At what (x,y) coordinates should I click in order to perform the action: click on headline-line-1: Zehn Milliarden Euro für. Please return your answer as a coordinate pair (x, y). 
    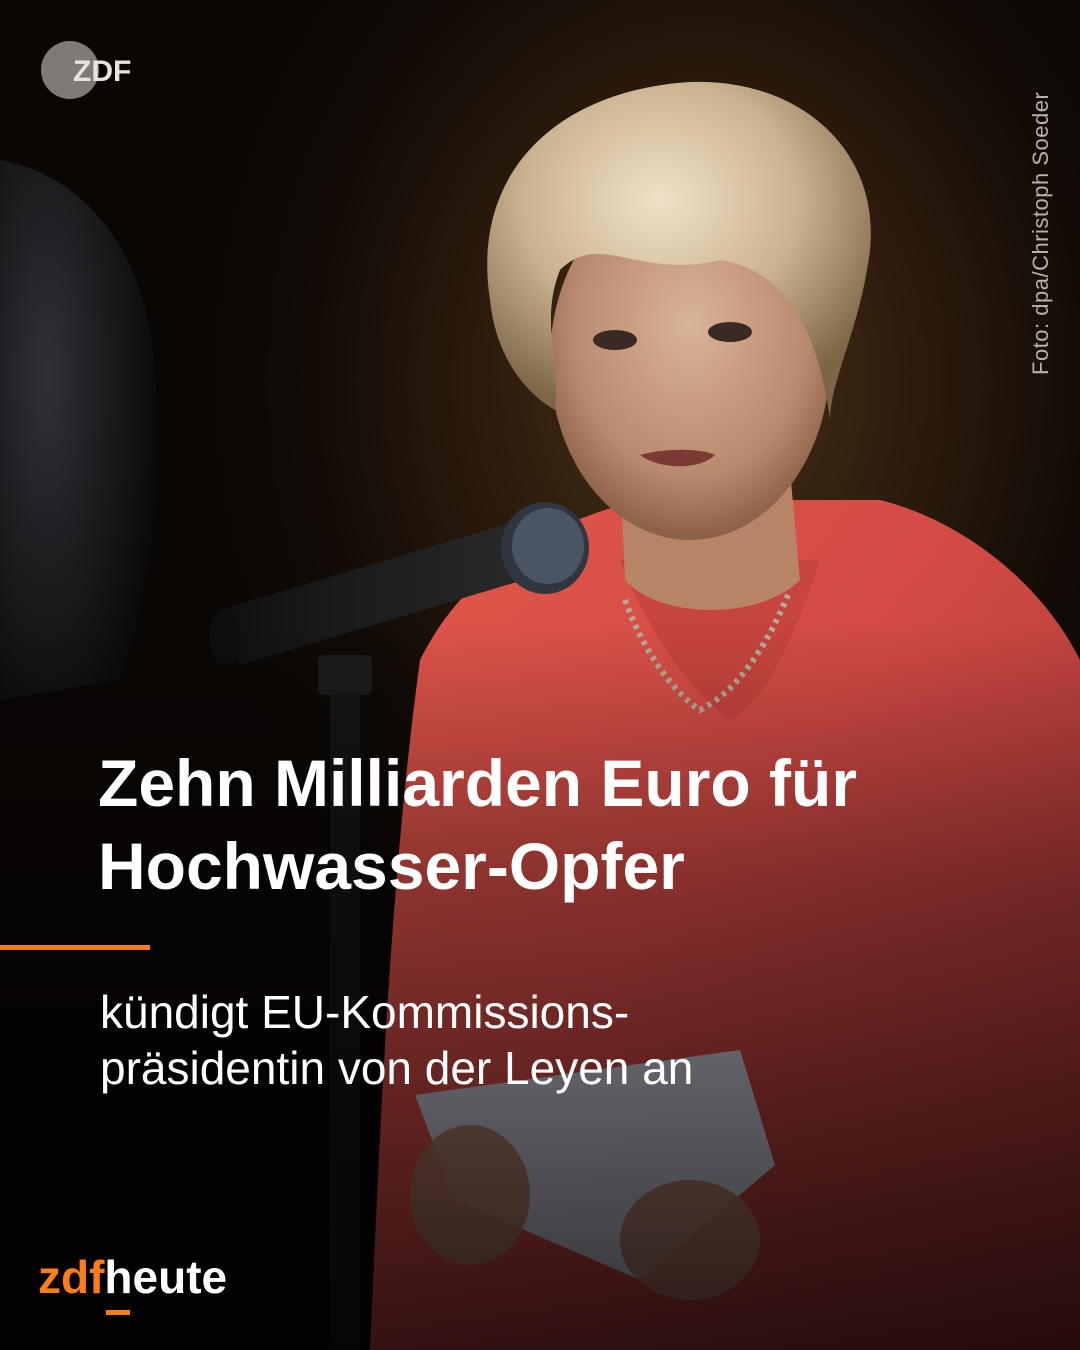
    Looking at the image, I should click on (478, 783).